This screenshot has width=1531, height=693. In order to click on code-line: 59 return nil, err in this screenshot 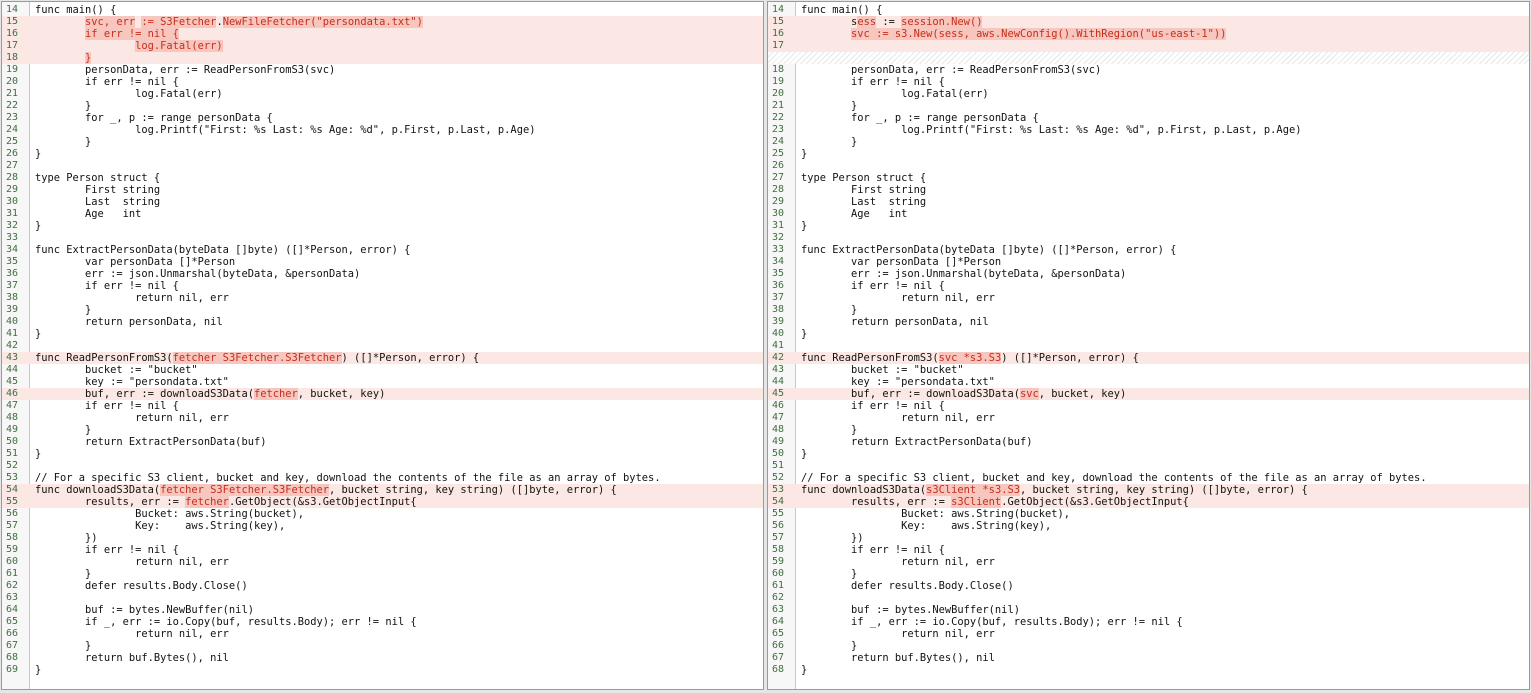, I will do `click(1148, 562)`.